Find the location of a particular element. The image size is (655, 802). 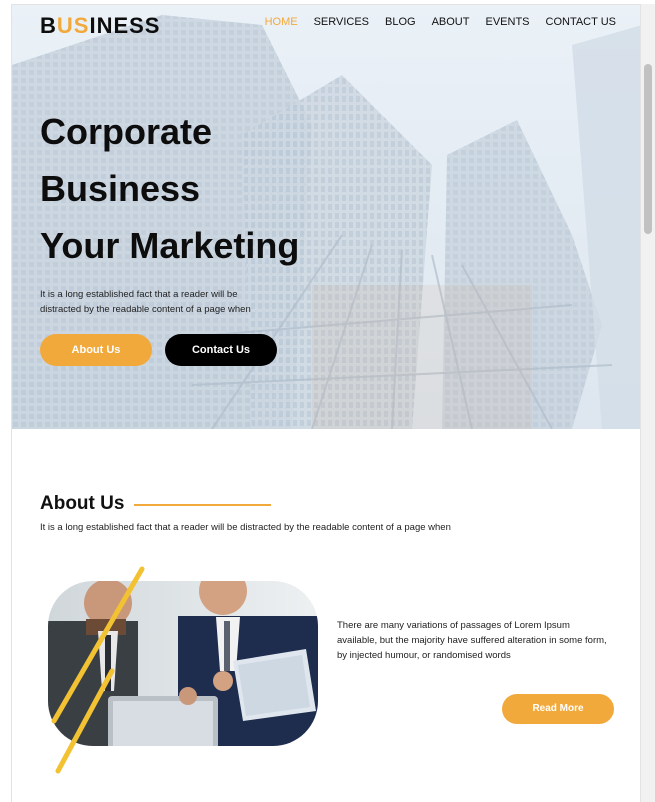

nav-services: SERVICES is located at coordinates (341, 22).